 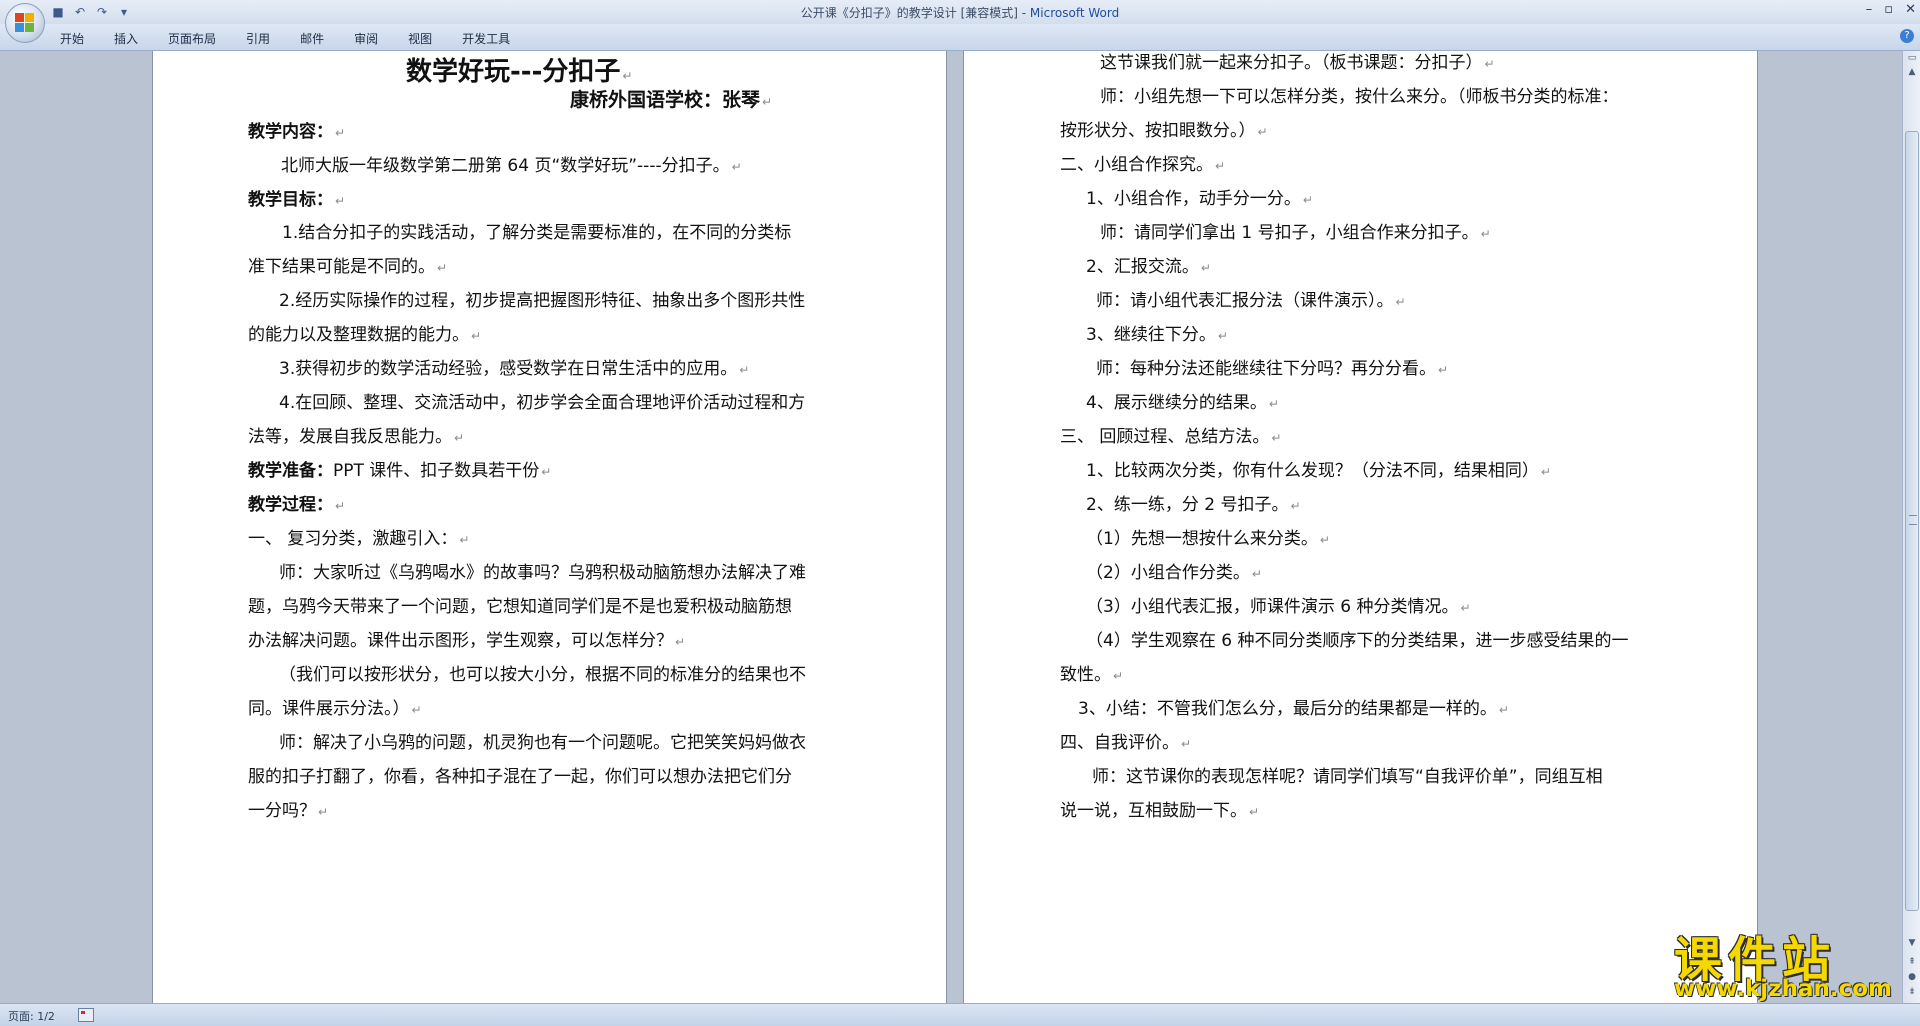 I want to click on line-text: 1、比较两次分类，你有什么发现？（分法不同，结果相同）, so click(x=1312, y=471).